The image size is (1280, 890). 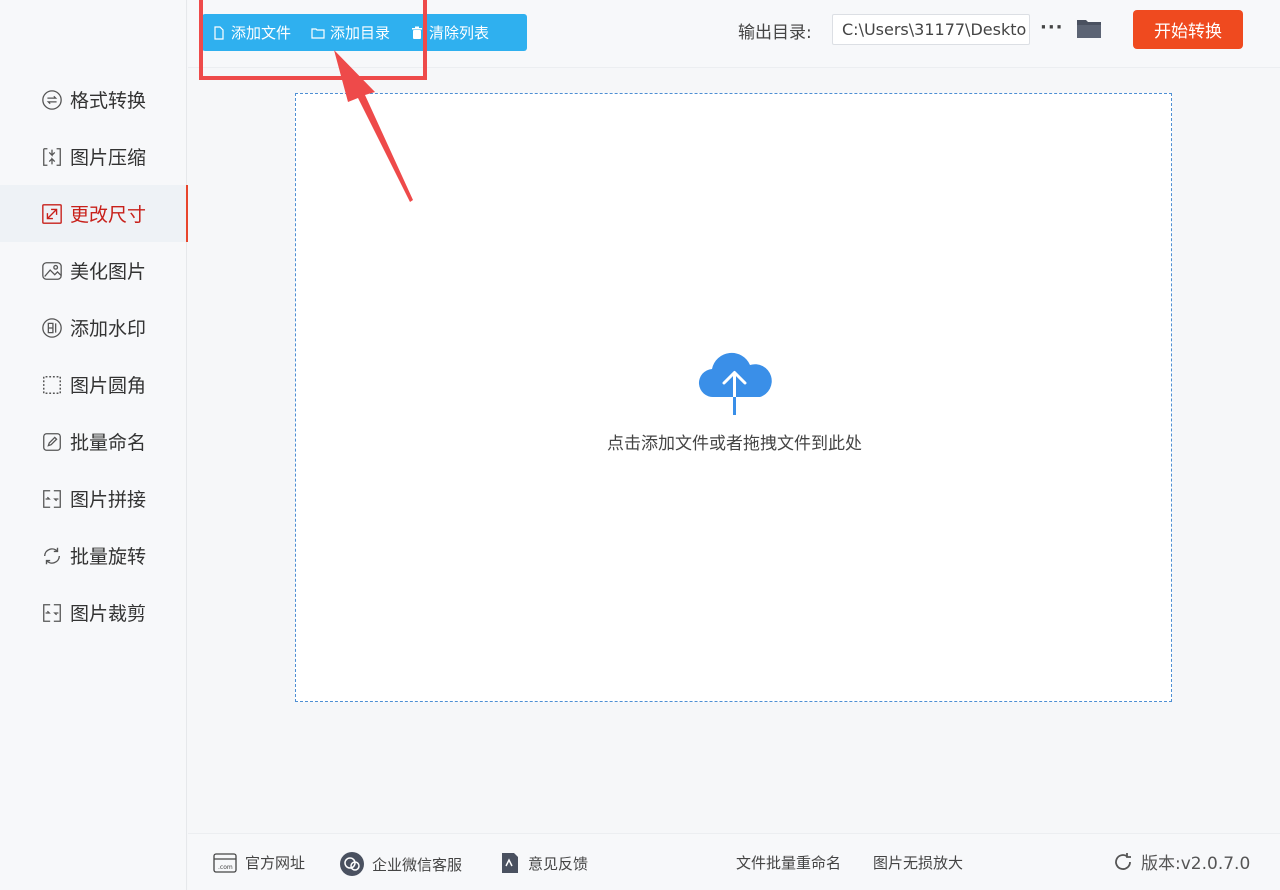 What do you see at coordinates (108, 329) in the screenshot?
I see `sidebar-item-label: 添加水印` at bounding box center [108, 329].